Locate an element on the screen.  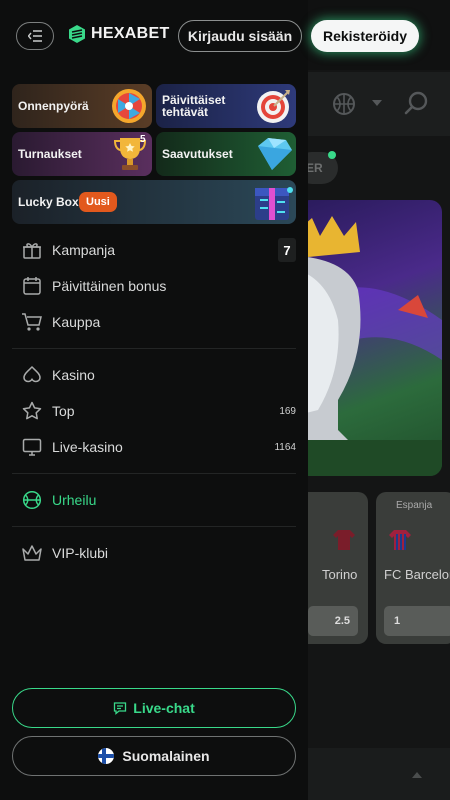
menu-item-sports: Urheilu is located at coordinates (154, 500).